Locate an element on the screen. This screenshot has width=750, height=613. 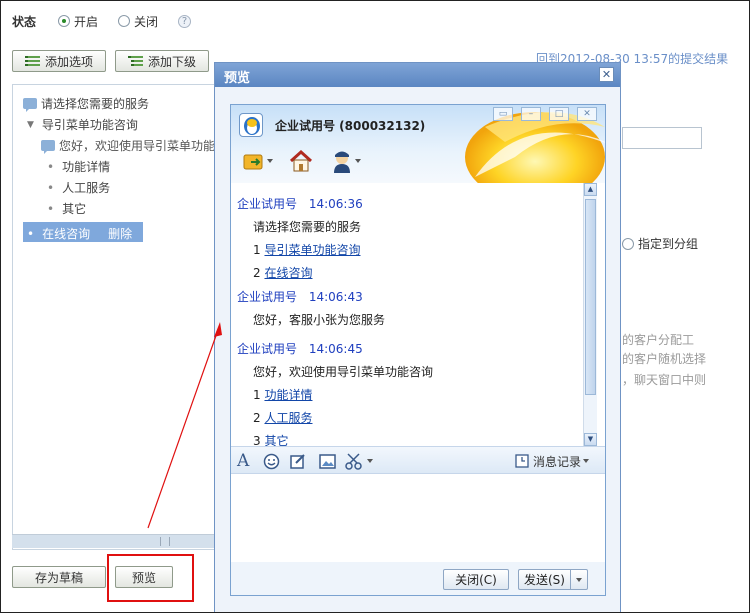
tree-item-child: • 人工服务 is located at coordinates (78, 187).